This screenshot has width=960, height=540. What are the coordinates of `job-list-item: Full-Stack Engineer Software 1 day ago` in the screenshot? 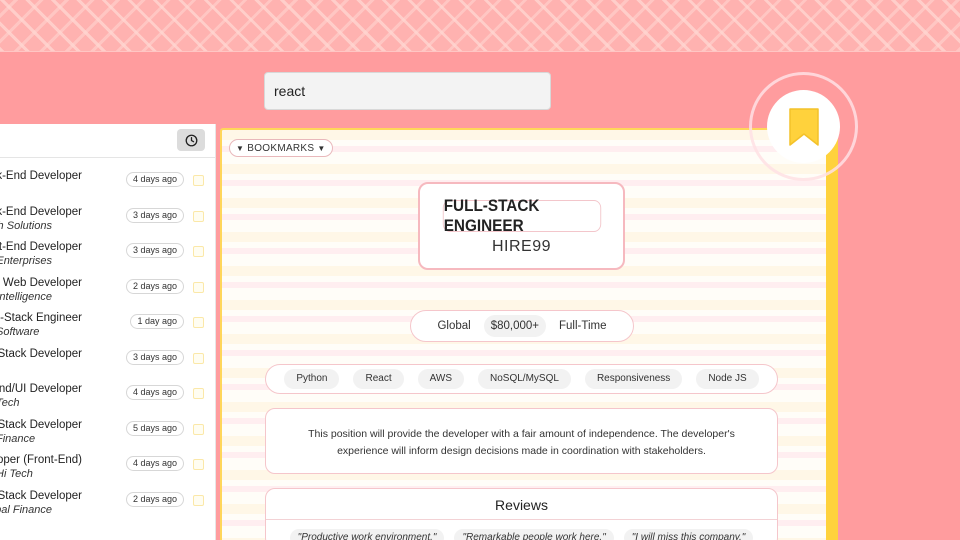 It's located at (107, 330).